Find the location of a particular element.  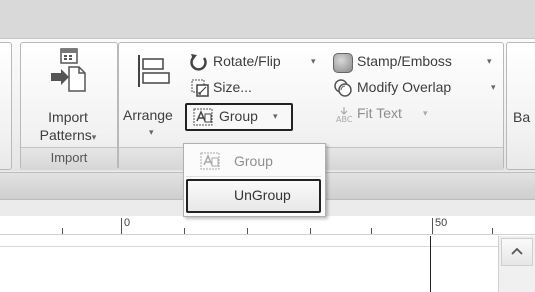

group-label: Group is located at coordinates (238, 116).